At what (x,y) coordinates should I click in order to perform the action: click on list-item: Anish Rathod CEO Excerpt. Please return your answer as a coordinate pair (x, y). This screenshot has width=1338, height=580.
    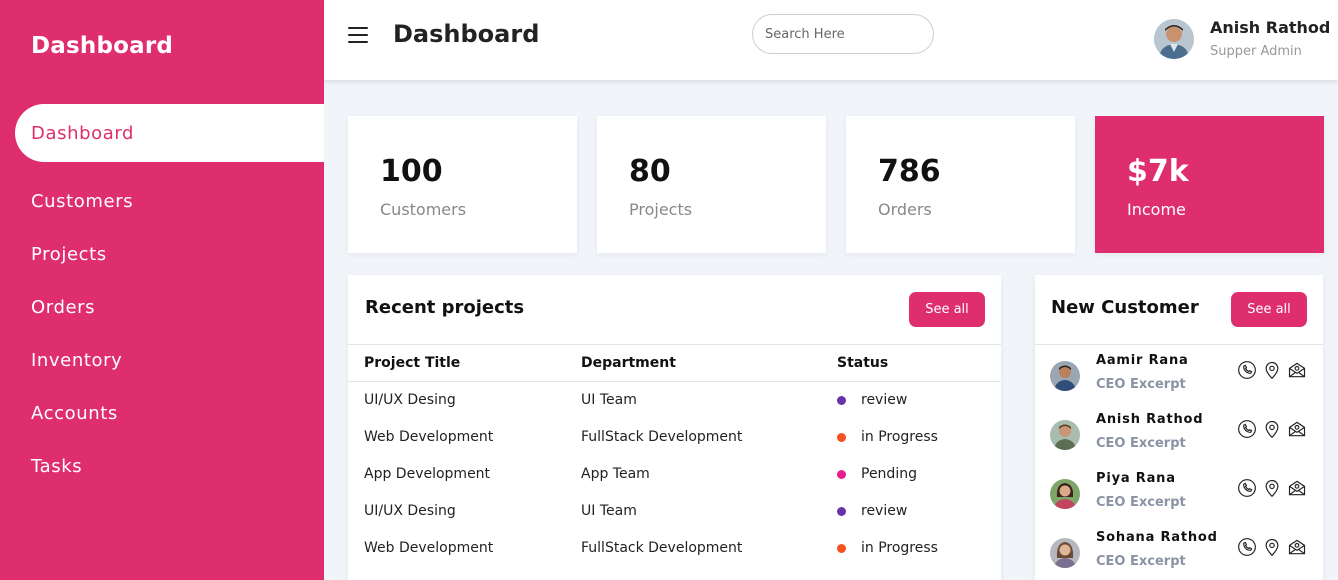
    Looking at the image, I should click on (1179, 433).